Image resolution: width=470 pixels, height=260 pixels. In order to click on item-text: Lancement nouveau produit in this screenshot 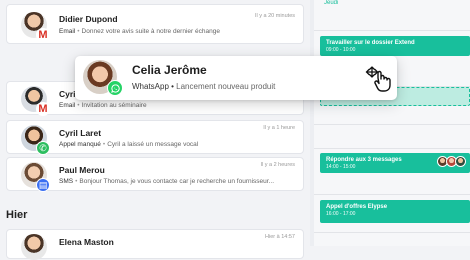, I will do `click(226, 86)`.